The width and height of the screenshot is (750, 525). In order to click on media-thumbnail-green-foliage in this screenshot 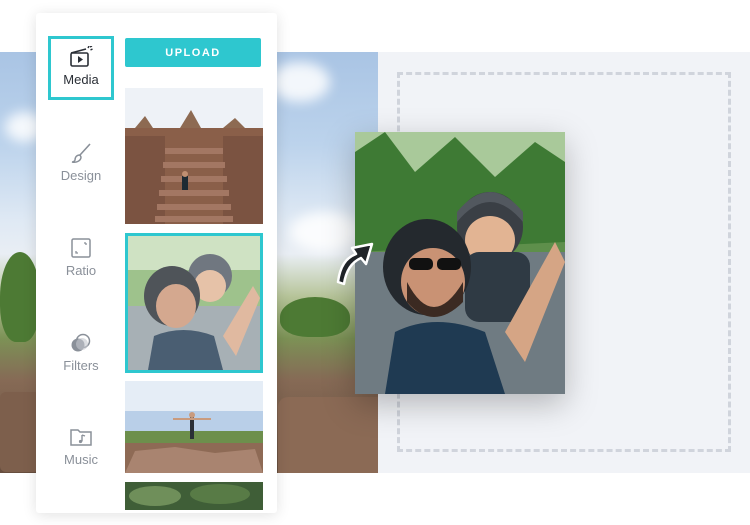, I will do `click(194, 496)`.